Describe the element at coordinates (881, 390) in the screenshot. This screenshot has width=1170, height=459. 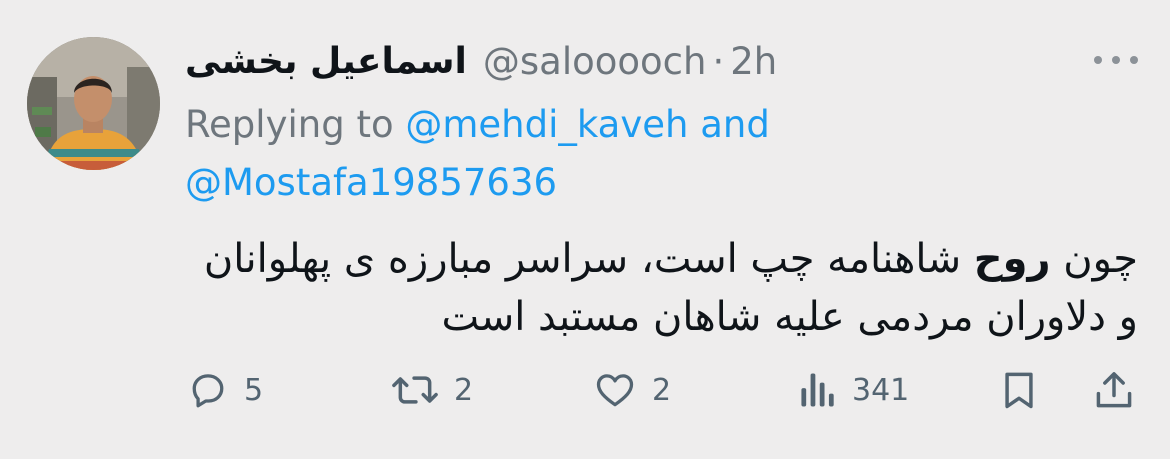
I see `views-count: 341` at that location.